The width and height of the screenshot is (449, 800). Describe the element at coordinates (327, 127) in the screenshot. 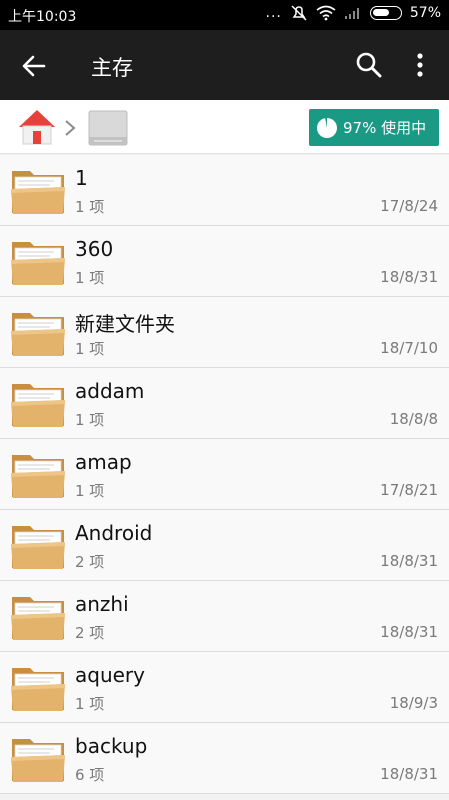

I see `pie-chart-icon` at that location.